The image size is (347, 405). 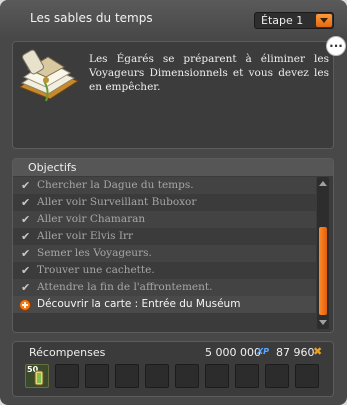 I want to click on objective-label: Aller voir Chamaran, so click(x=91, y=219).